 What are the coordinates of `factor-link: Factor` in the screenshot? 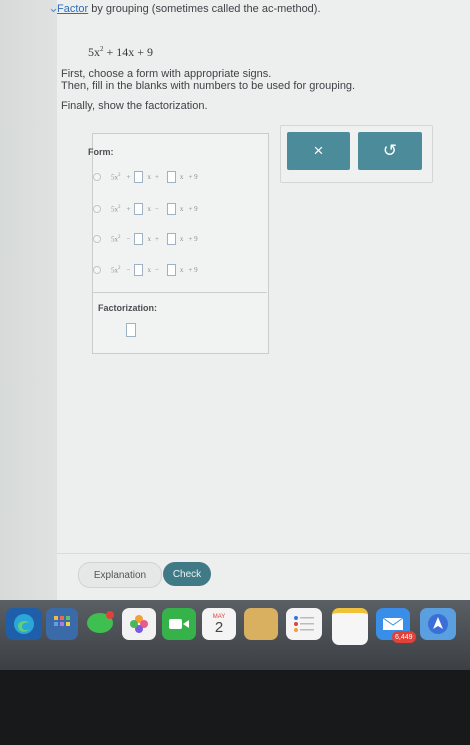 It's located at (72, 9).